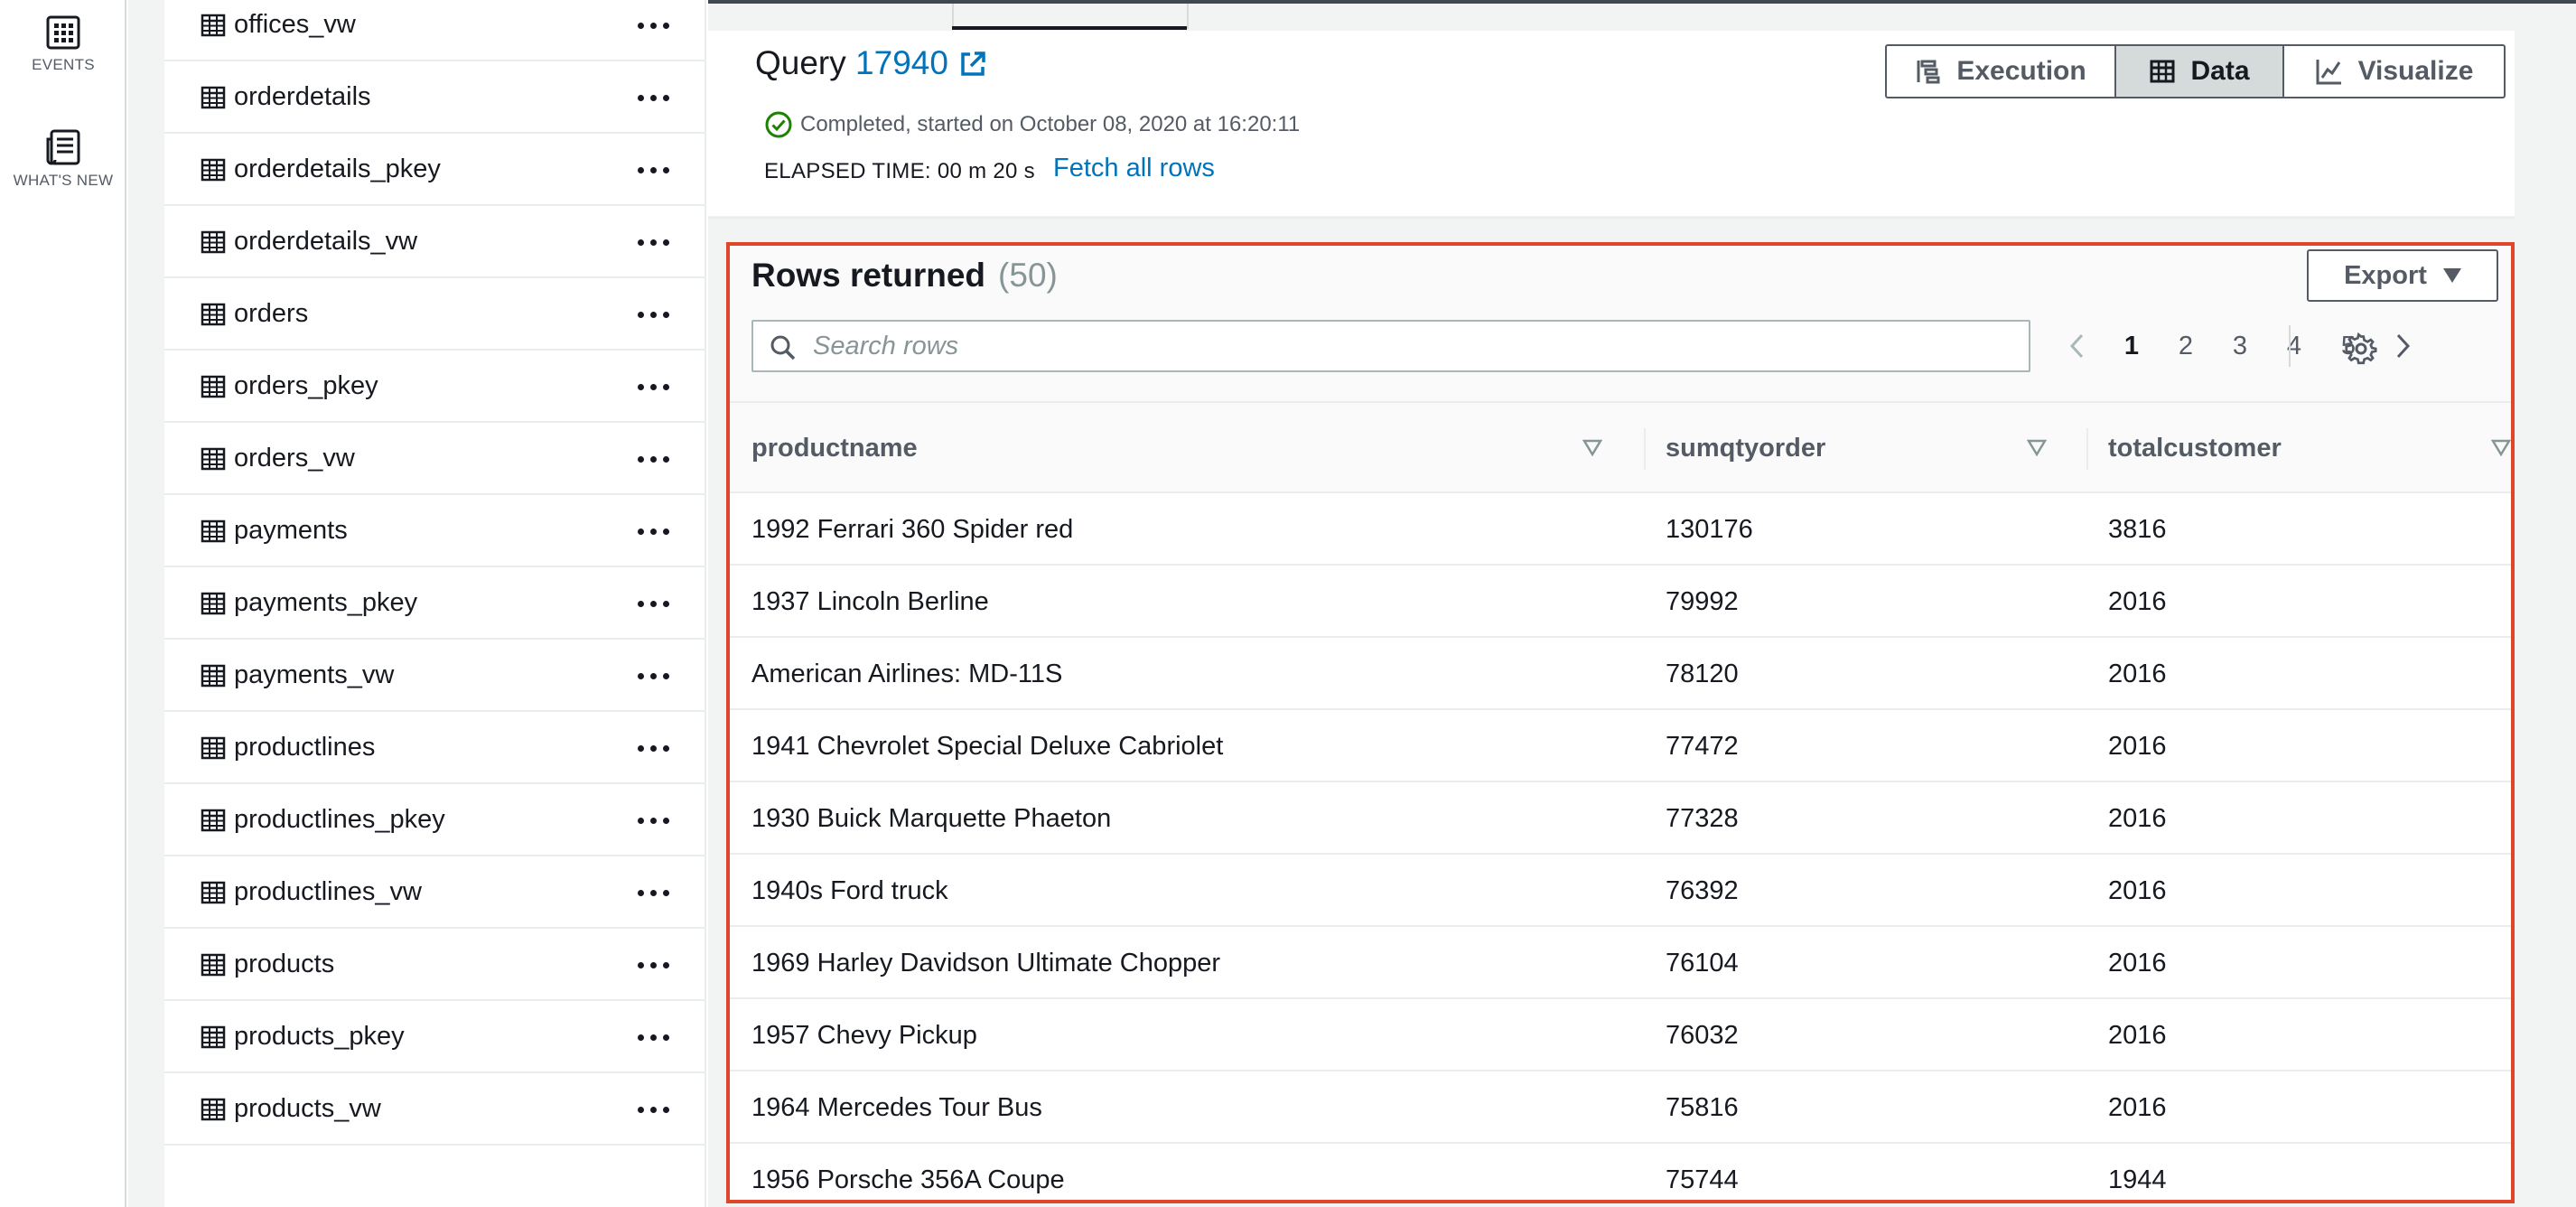 The height and width of the screenshot is (1207, 2576). What do you see at coordinates (434, 820) in the screenshot?
I see `table-list-item: productlines_pkey` at bounding box center [434, 820].